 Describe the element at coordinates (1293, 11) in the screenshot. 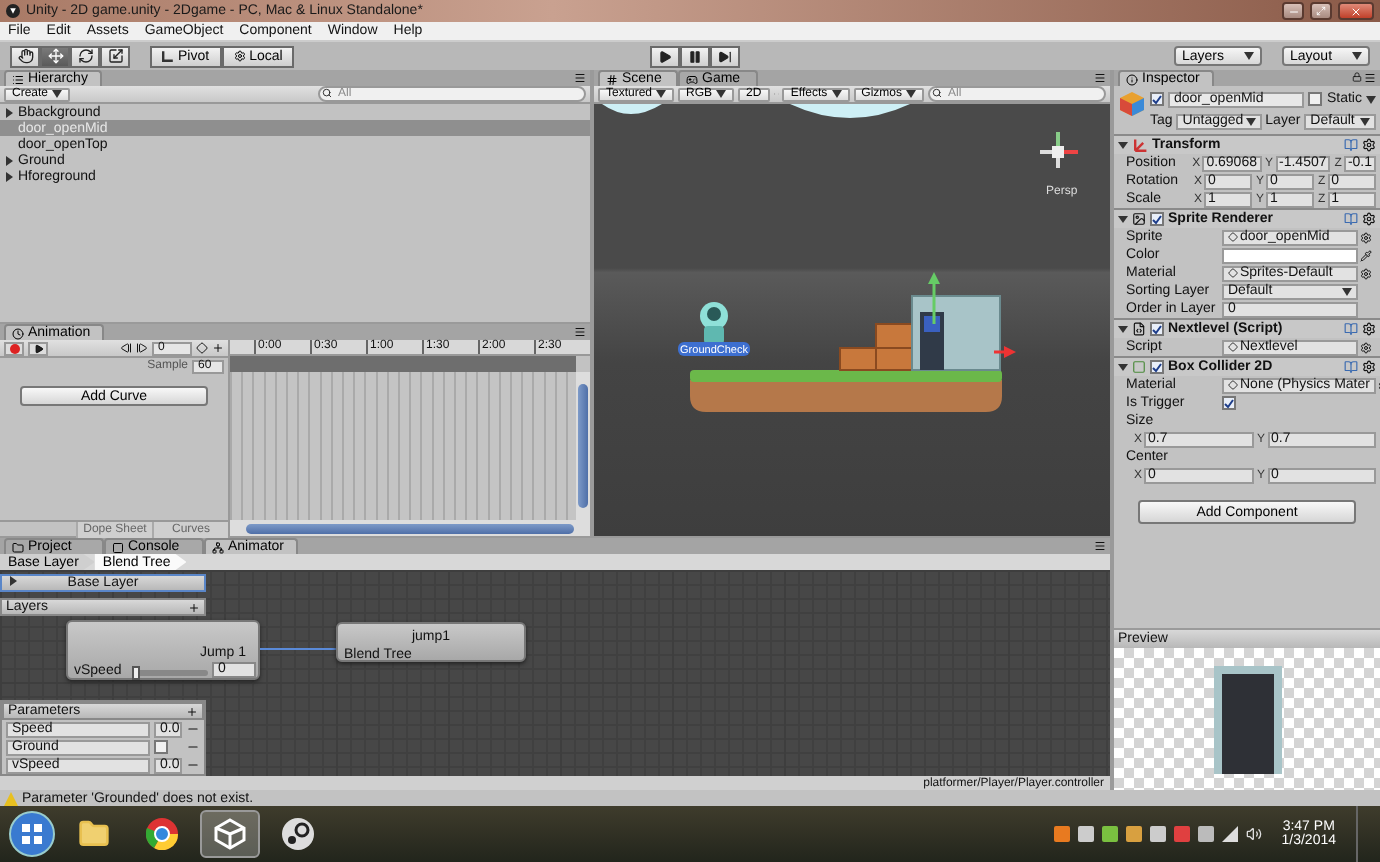

I see `minimize-button` at that location.